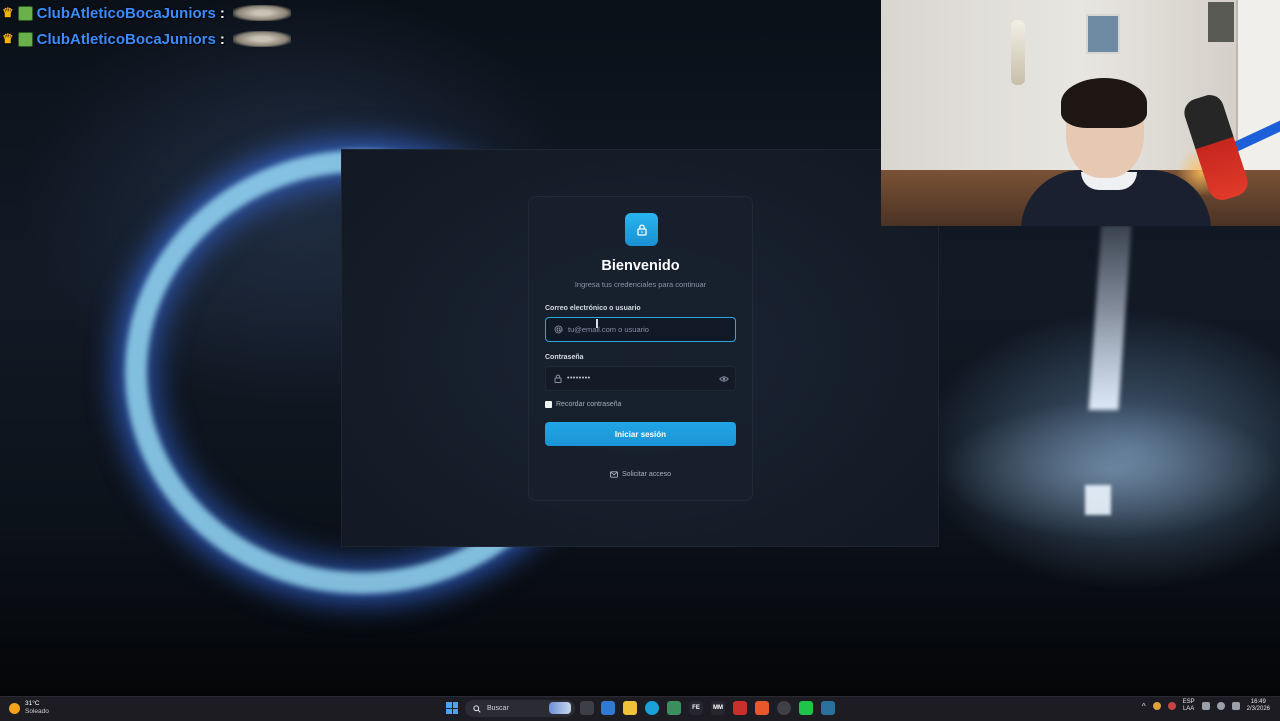 The image size is (1280, 721). Describe the element at coordinates (558, 329) in the screenshot. I see `at-icon` at that location.